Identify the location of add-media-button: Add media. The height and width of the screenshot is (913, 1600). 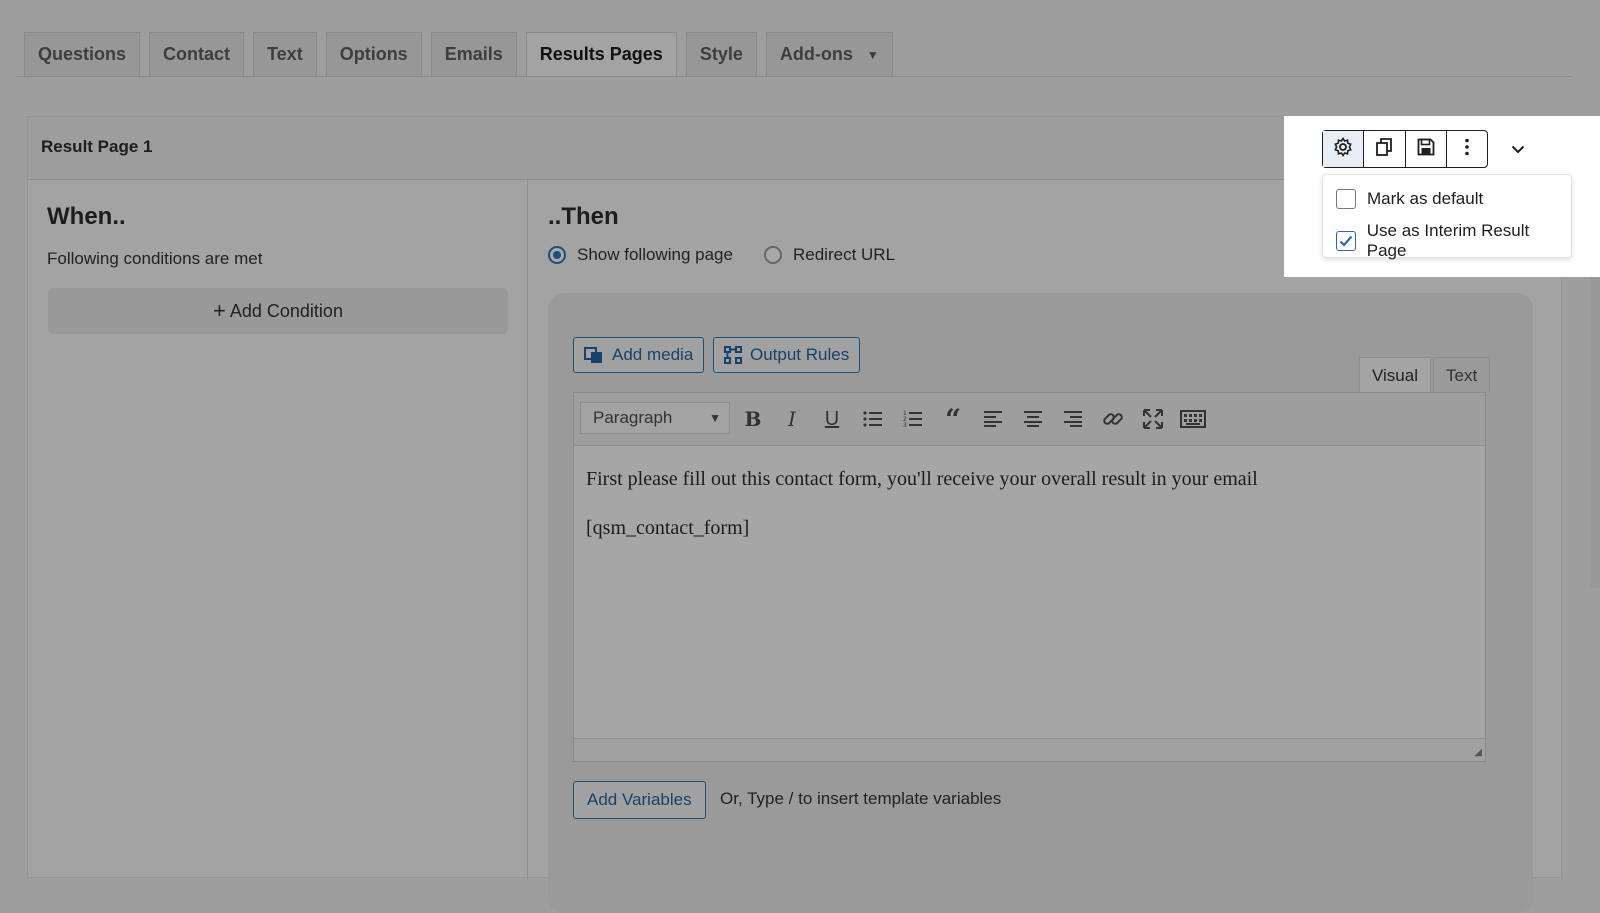
(639, 355).